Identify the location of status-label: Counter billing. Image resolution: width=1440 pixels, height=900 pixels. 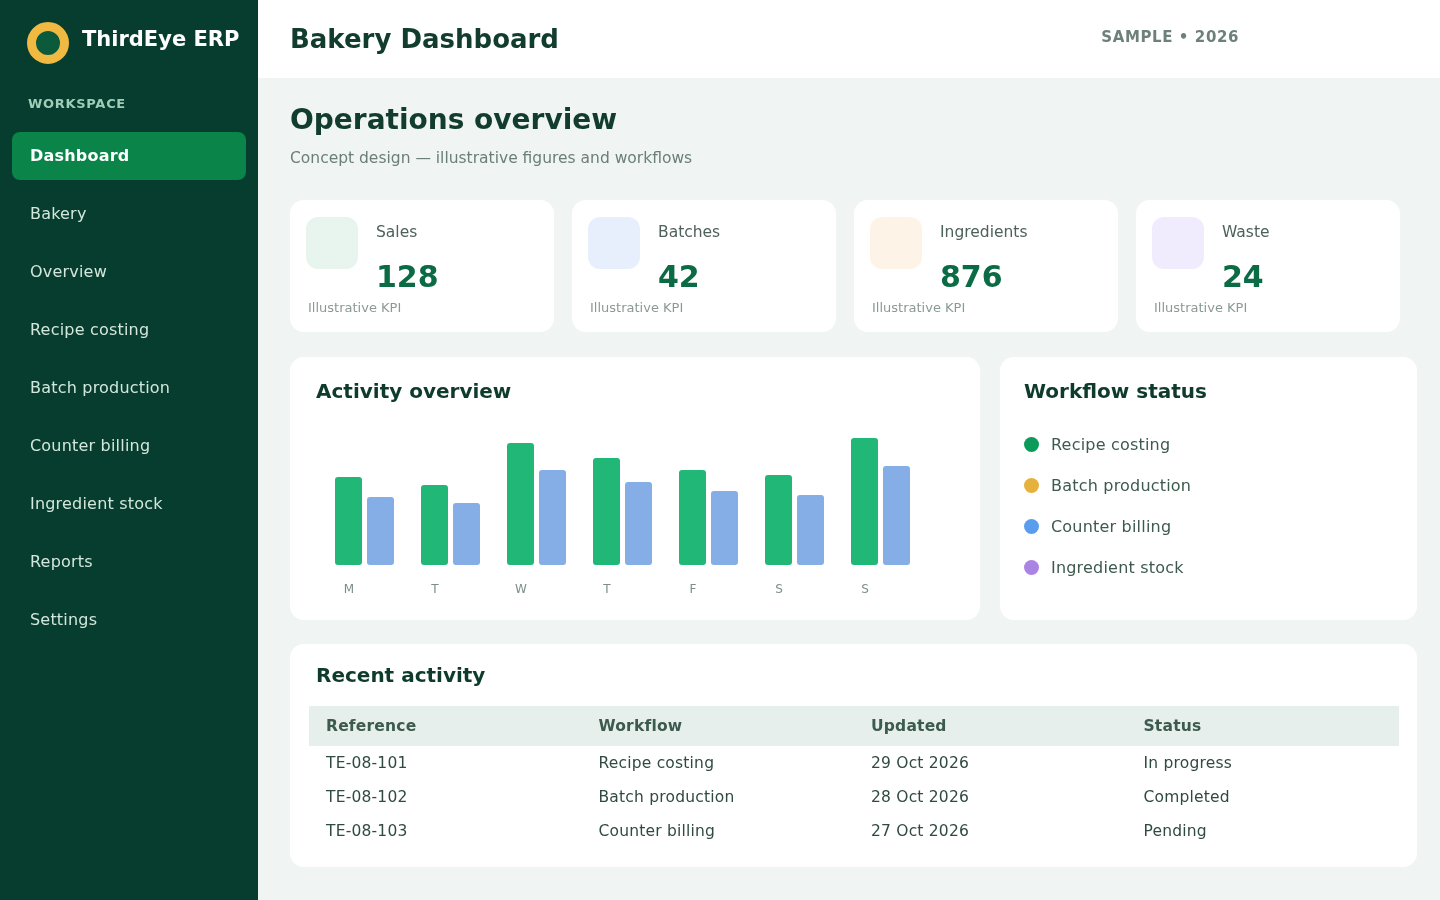
(1111, 526).